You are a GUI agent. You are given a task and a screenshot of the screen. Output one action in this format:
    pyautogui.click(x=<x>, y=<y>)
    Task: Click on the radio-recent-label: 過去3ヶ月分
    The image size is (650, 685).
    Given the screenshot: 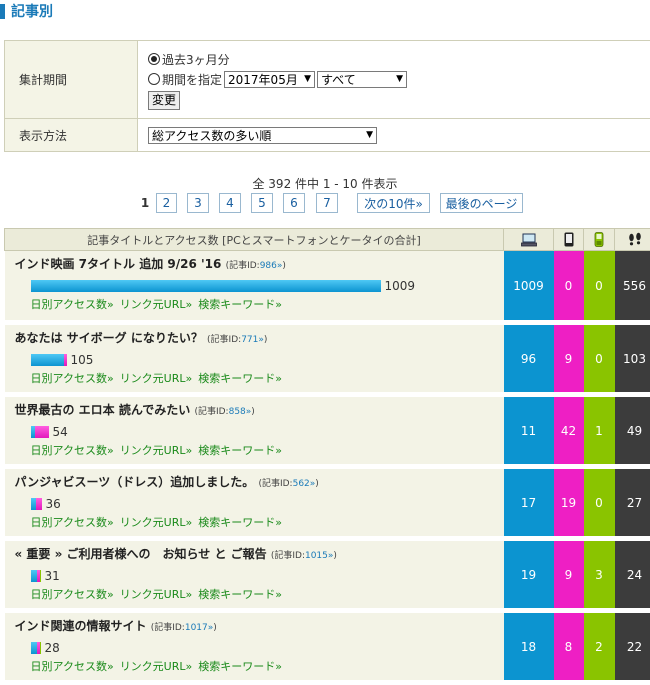 What is the action you would take?
    pyautogui.click(x=196, y=59)
    